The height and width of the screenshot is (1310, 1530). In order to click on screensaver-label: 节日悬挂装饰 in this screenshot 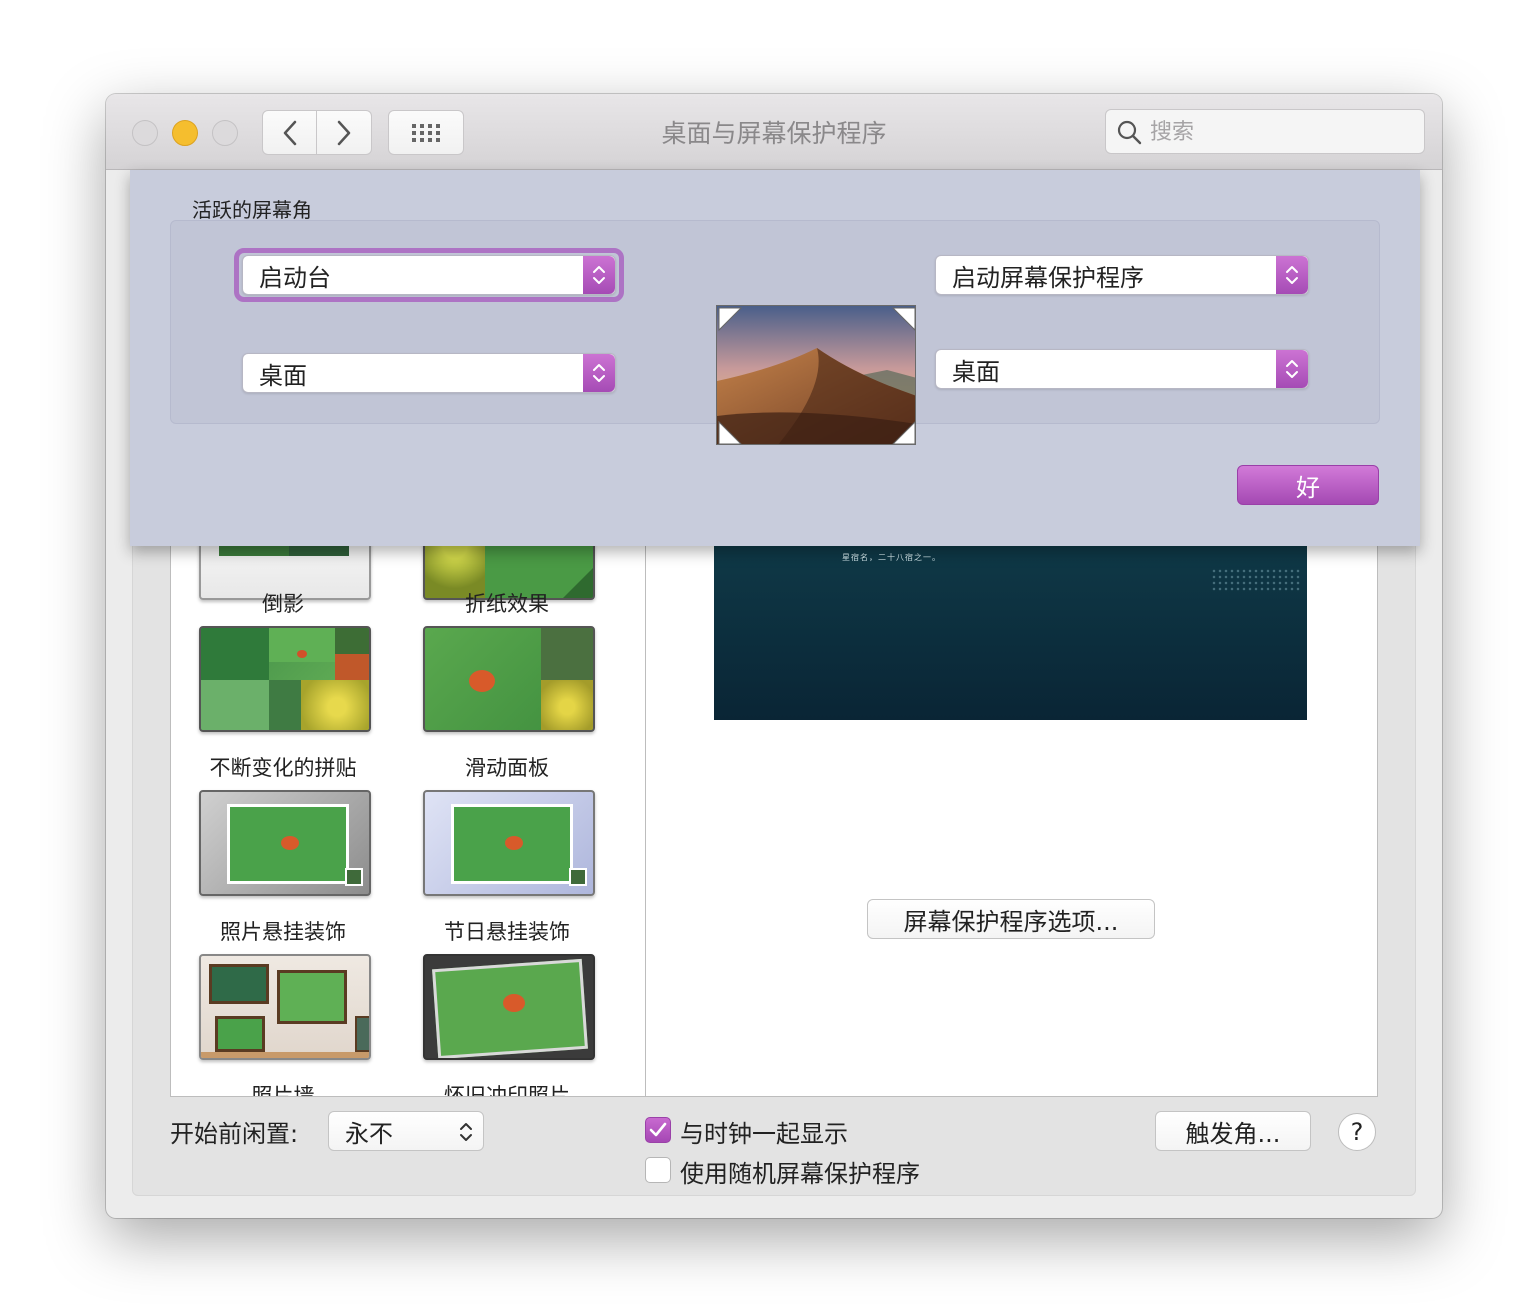, I will do `click(507, 932)`.